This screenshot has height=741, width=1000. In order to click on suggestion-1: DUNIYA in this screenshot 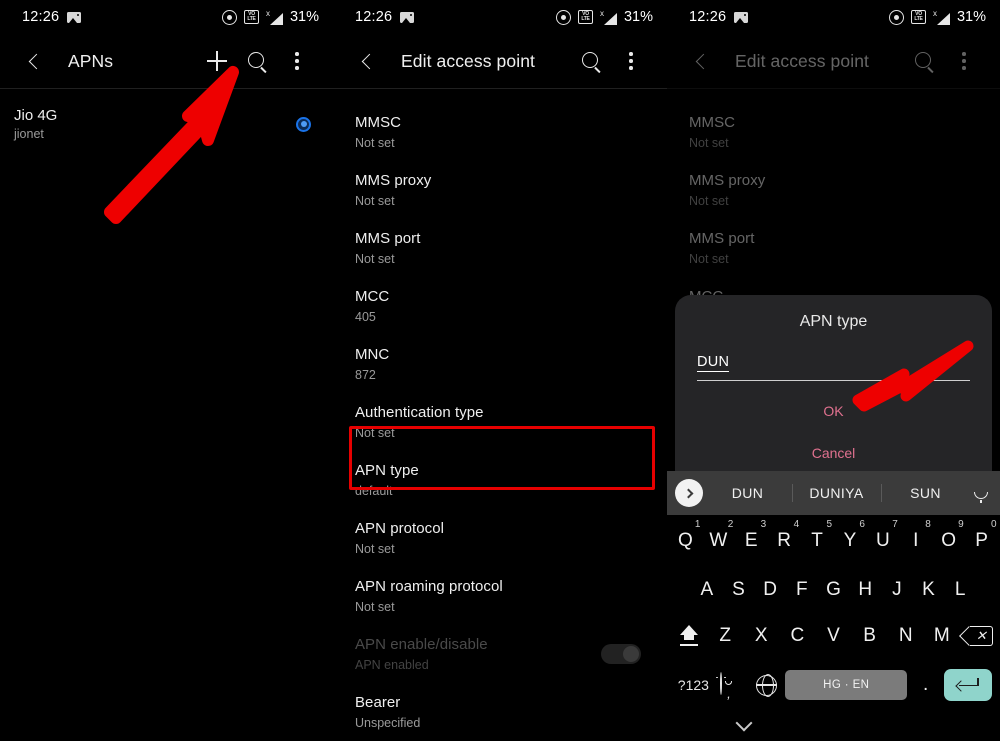, I will do `click(836, 493)`.